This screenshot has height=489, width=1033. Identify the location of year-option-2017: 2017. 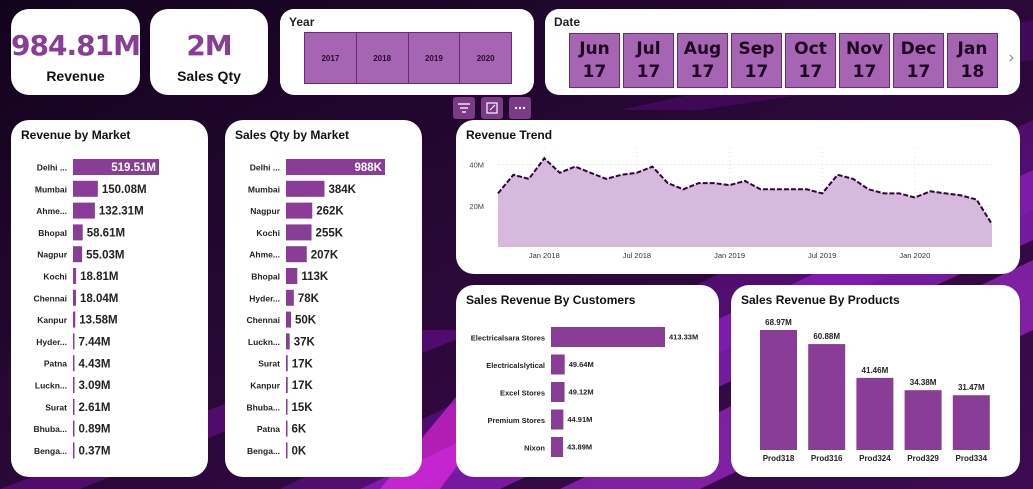
(331, 58).